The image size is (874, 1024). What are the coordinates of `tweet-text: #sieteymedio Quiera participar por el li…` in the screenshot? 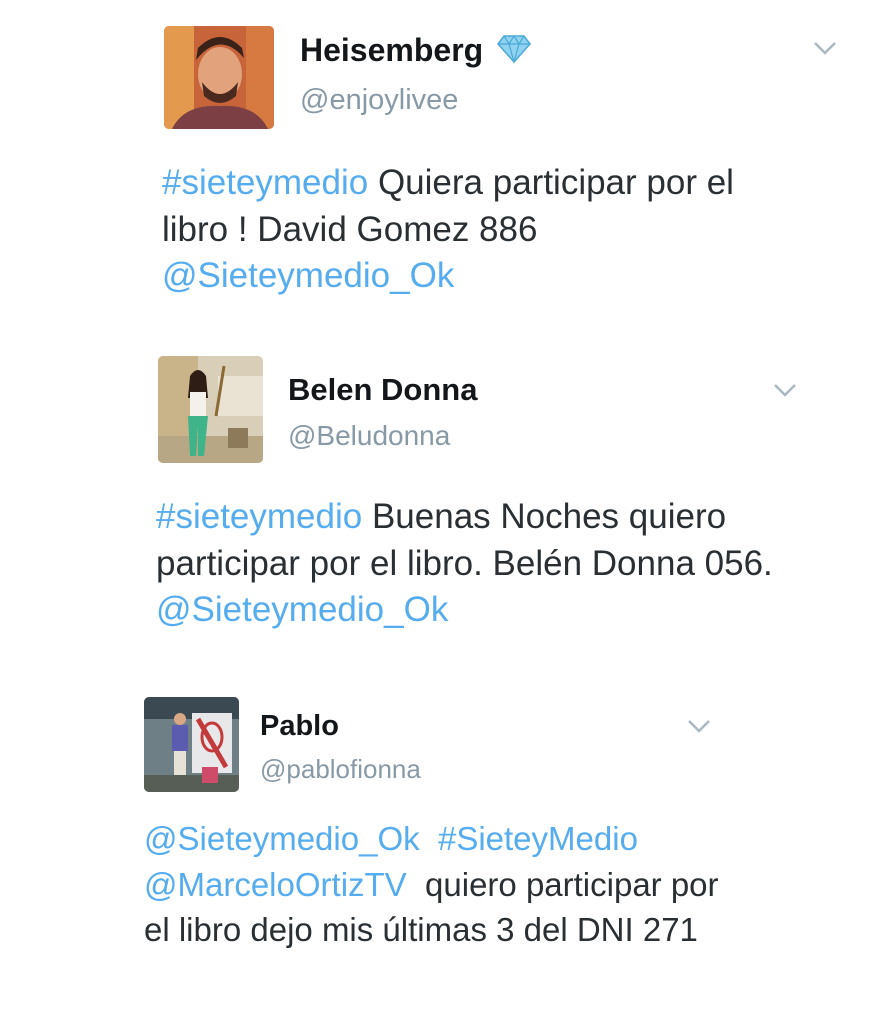 It's located at (452, 230).